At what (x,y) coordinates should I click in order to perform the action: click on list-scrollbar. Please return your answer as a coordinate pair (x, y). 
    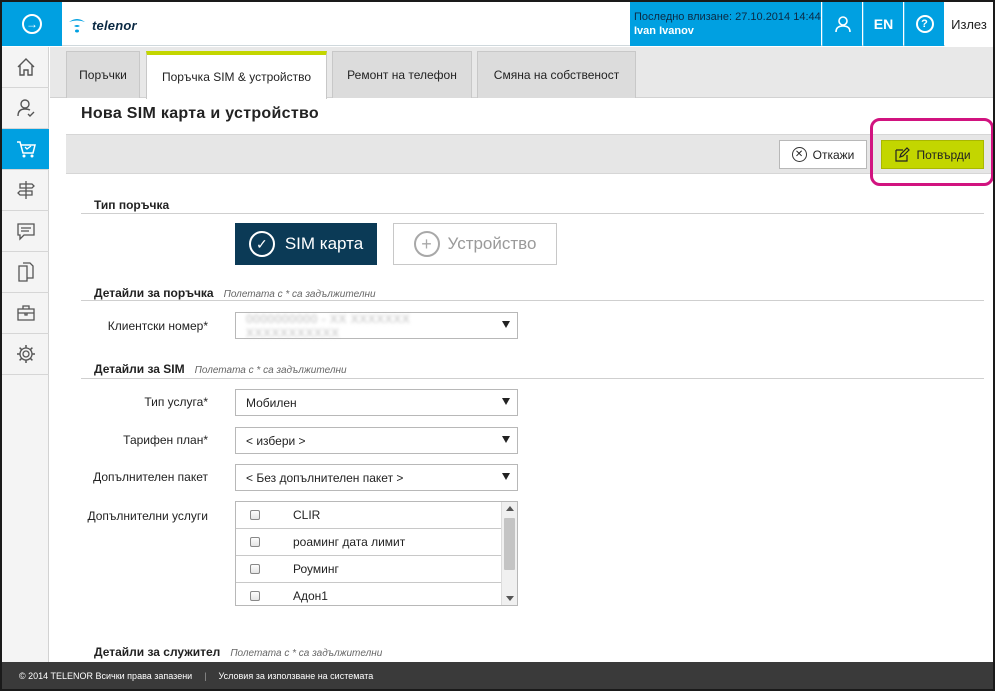
    Looking at the image, I should click on (509, 553).